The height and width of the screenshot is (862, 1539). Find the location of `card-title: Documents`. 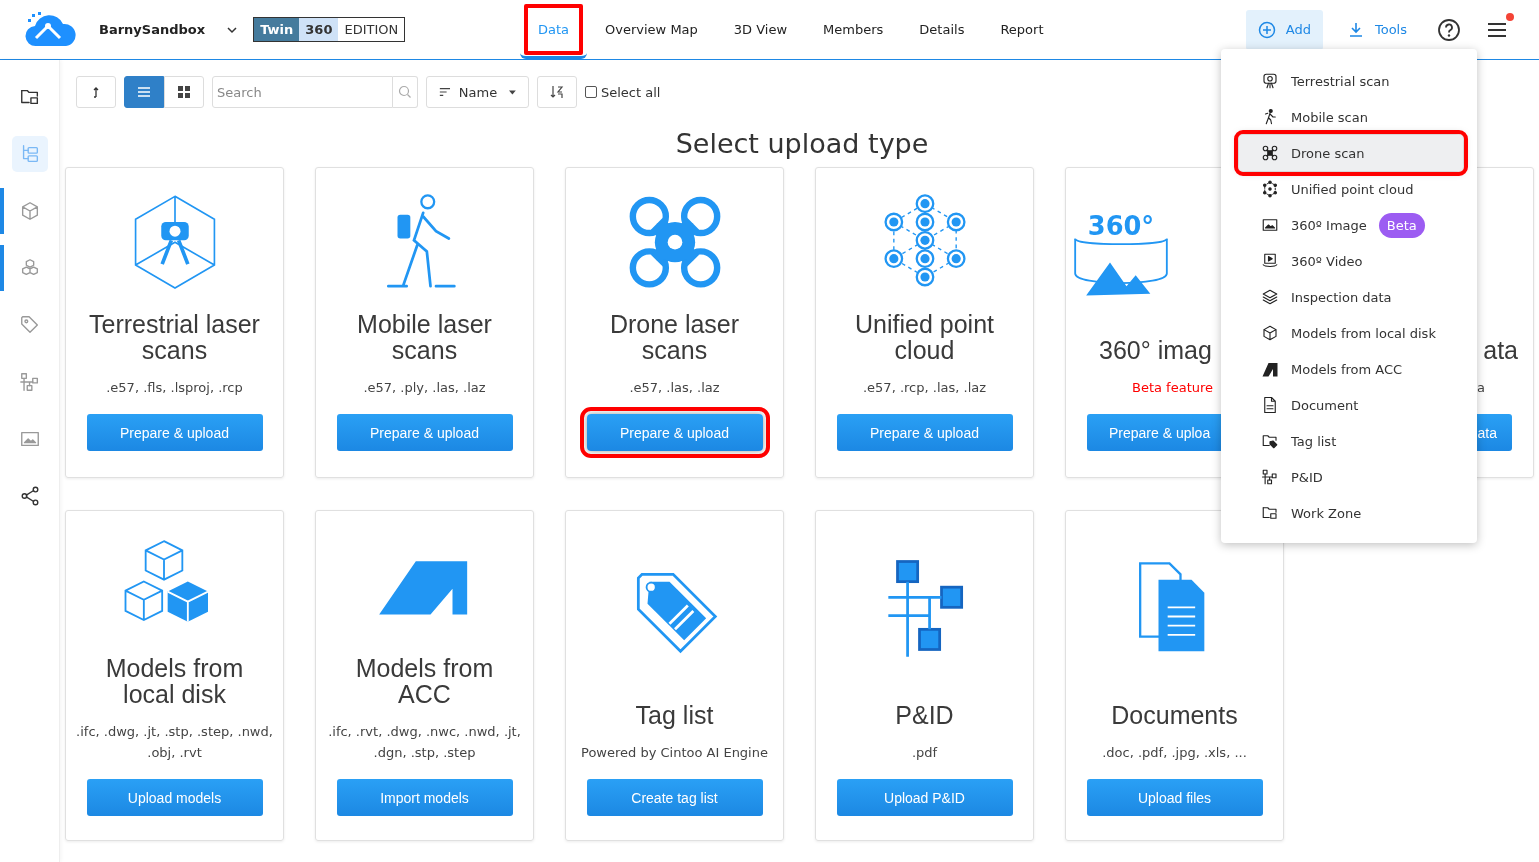

card-title: Documents is located at coordinates (1174, 715).